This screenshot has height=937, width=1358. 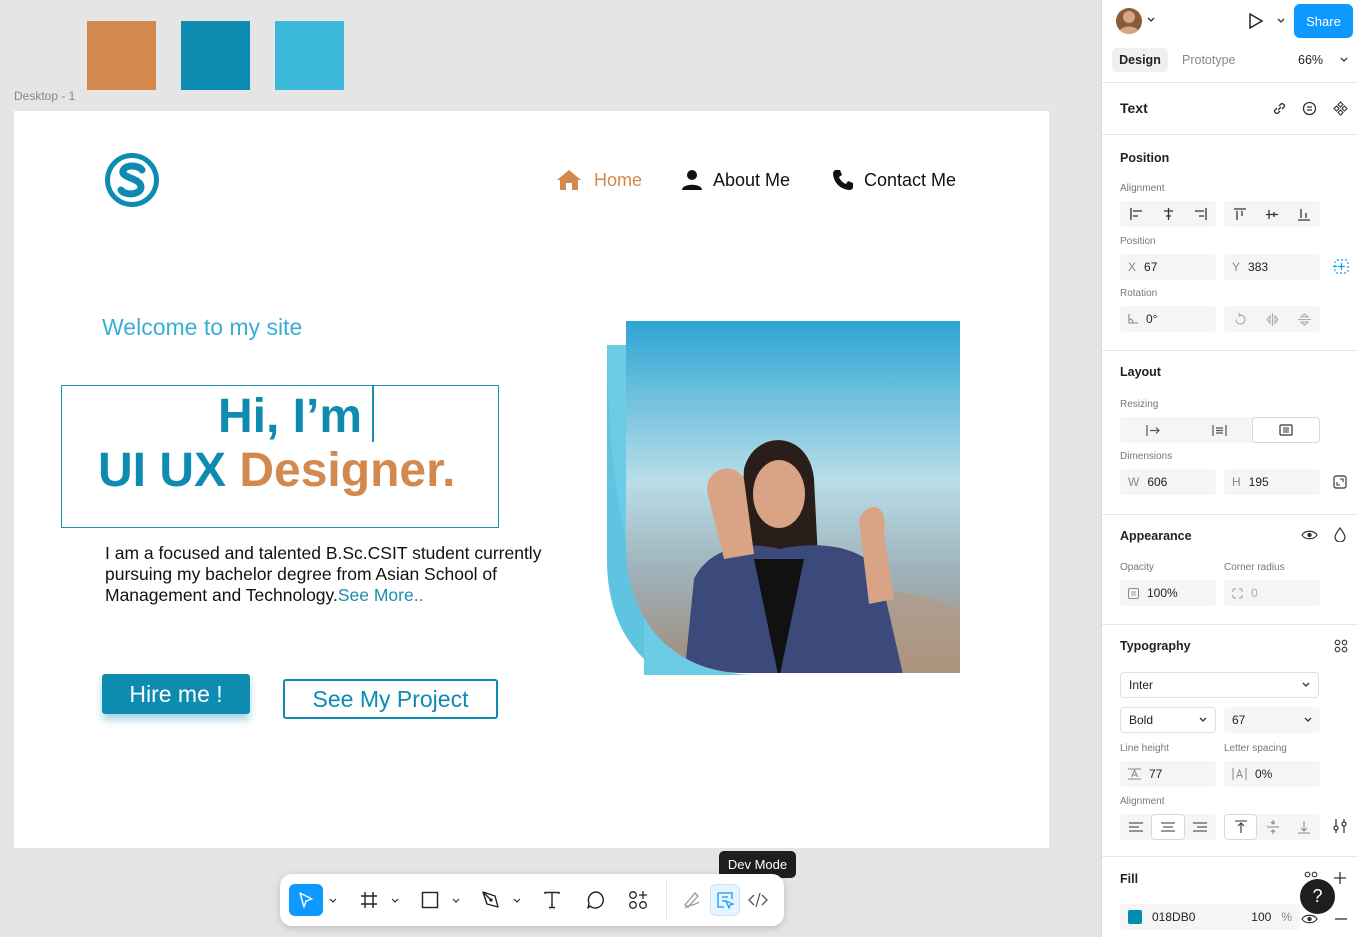 I want to click on text-align-group, so click(x=1168, y=827).